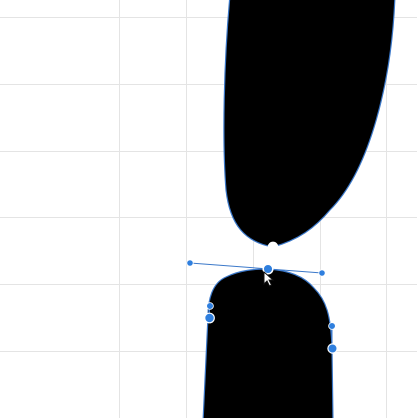  Describe the element at coordinates (332, 348) in the screenshot. I see `anchor-point-right` at that location.